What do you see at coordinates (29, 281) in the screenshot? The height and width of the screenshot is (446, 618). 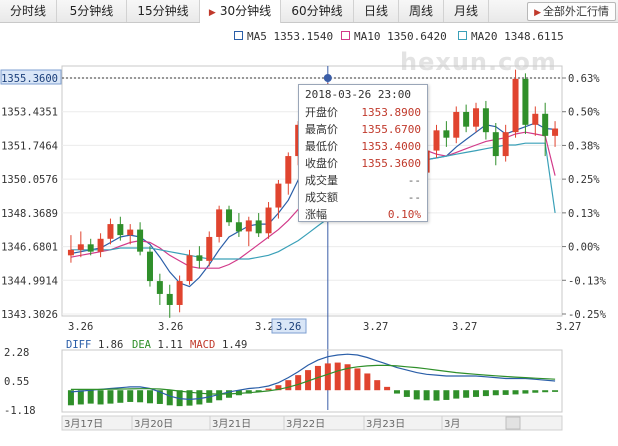 I see `y-tick-label: 1344.9914` at bounding box center [29, 281].